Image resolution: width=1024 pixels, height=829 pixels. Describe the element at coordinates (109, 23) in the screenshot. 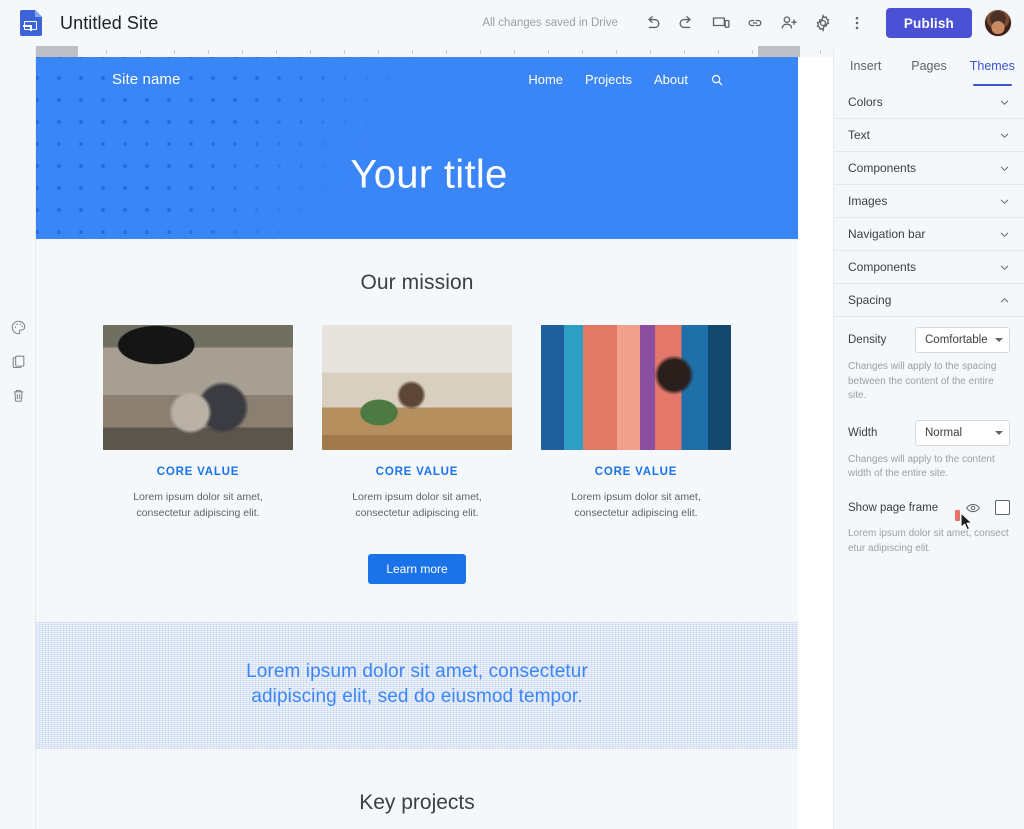

I see `site-title-field: Untitled Site` at that location.